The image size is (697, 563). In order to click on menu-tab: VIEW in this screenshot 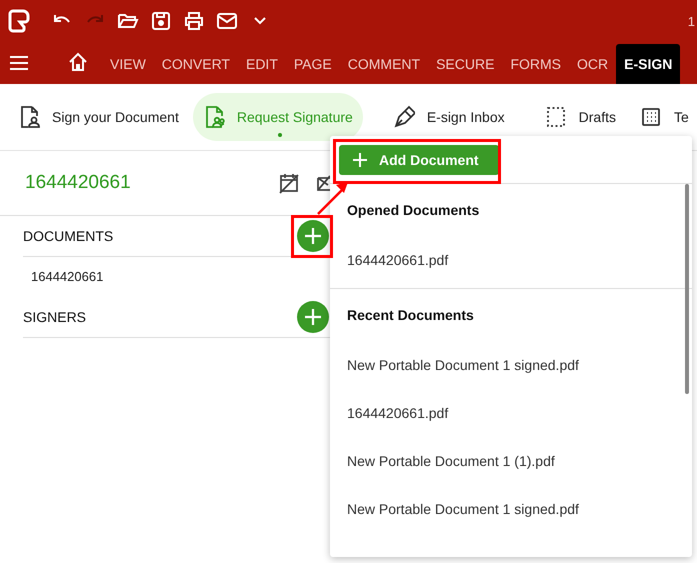, I will do `click(128, 64)`.